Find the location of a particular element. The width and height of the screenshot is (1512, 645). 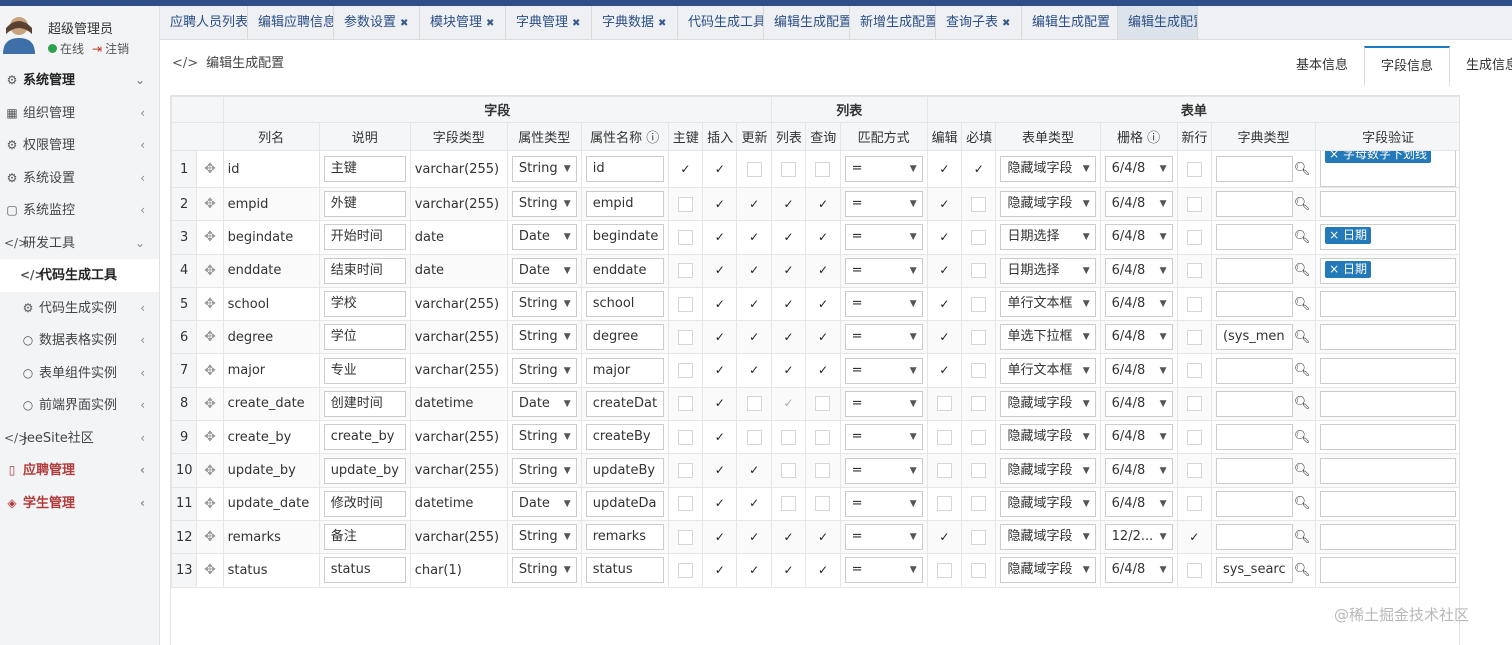

tag-remove-icon: × is located at coordinates (1336, 157).